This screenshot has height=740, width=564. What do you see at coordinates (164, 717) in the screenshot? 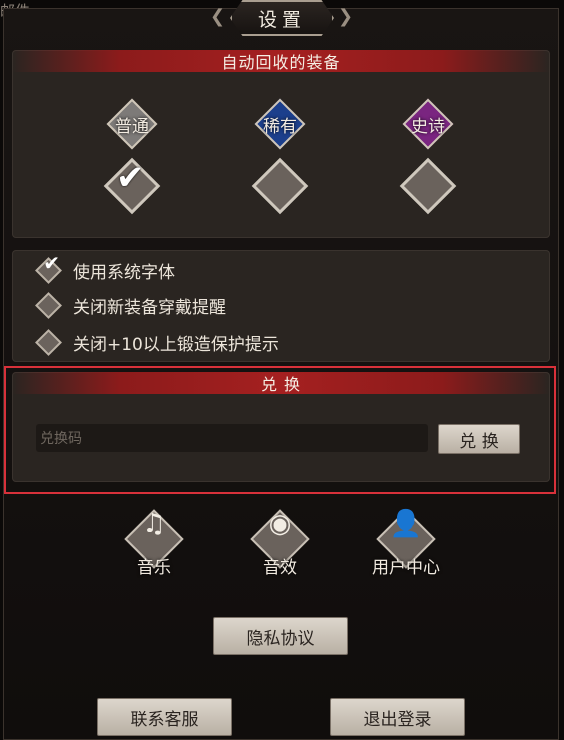
I see `contact-support-button: 联系客服` at bounding box center [164, 717].